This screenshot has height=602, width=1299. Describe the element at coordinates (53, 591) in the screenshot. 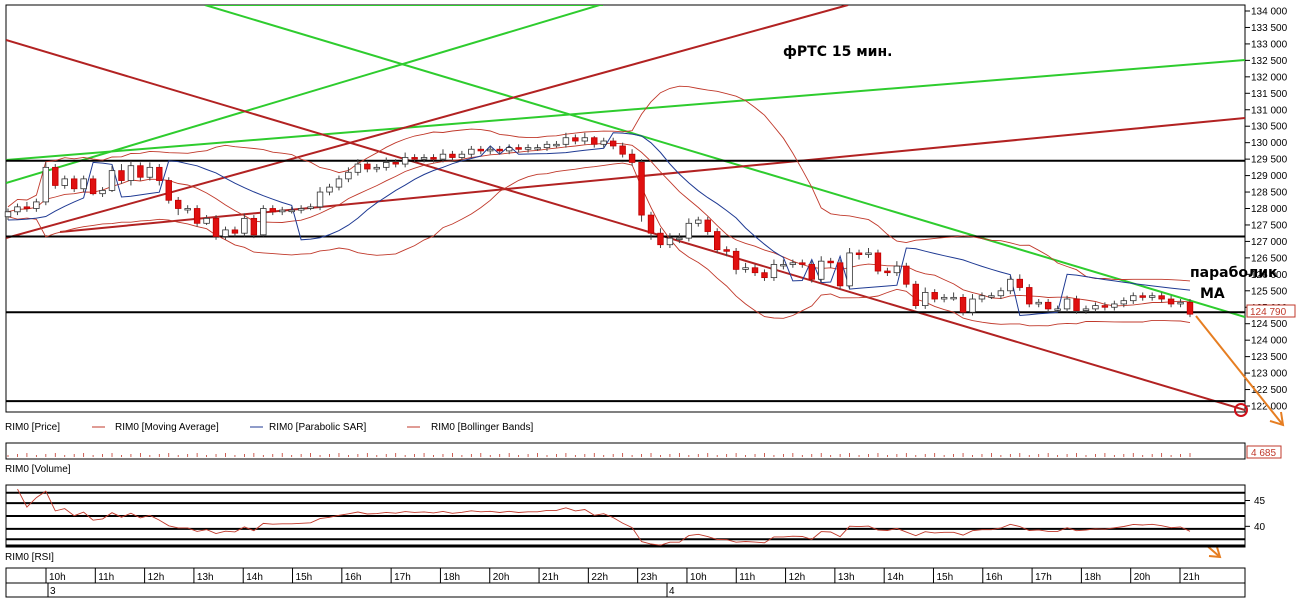

I see `date-label: 3` at that location.